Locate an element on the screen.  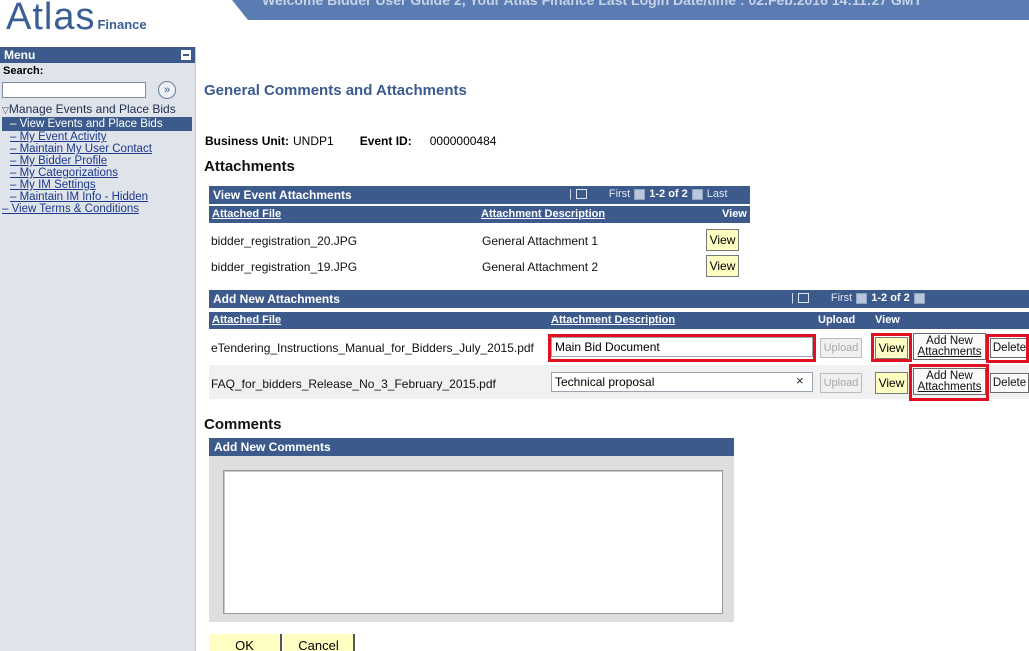
new-attachments-nav: | First 1-2 of 2 is located at coordinates (858, 298).